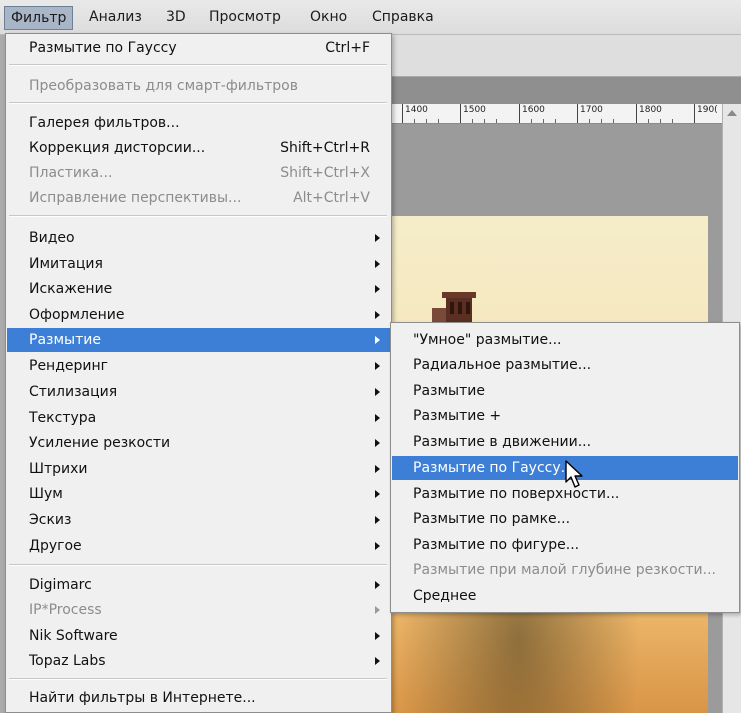  Describe the element at coordinates (449, 391) in the screenshot. I see `menu-item-label: Размытие` at that location.